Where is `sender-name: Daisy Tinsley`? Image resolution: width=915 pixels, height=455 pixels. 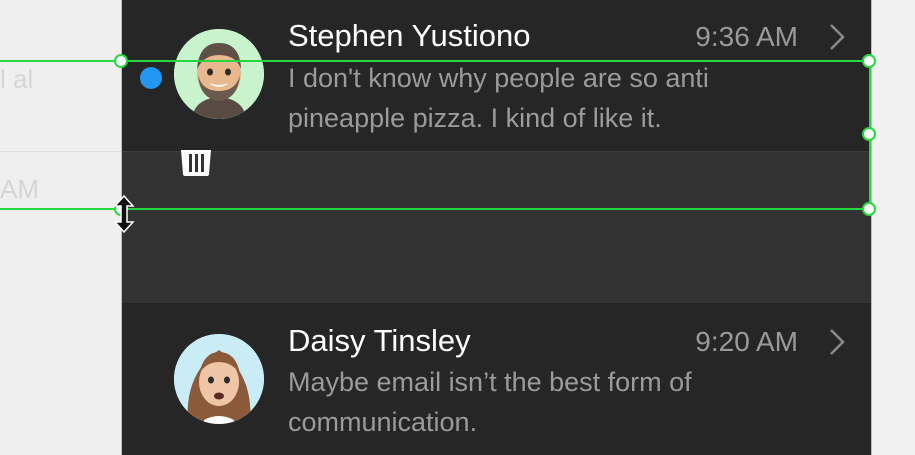
sender-name: Daisy Tinsley is located at coordinates (379, 340).